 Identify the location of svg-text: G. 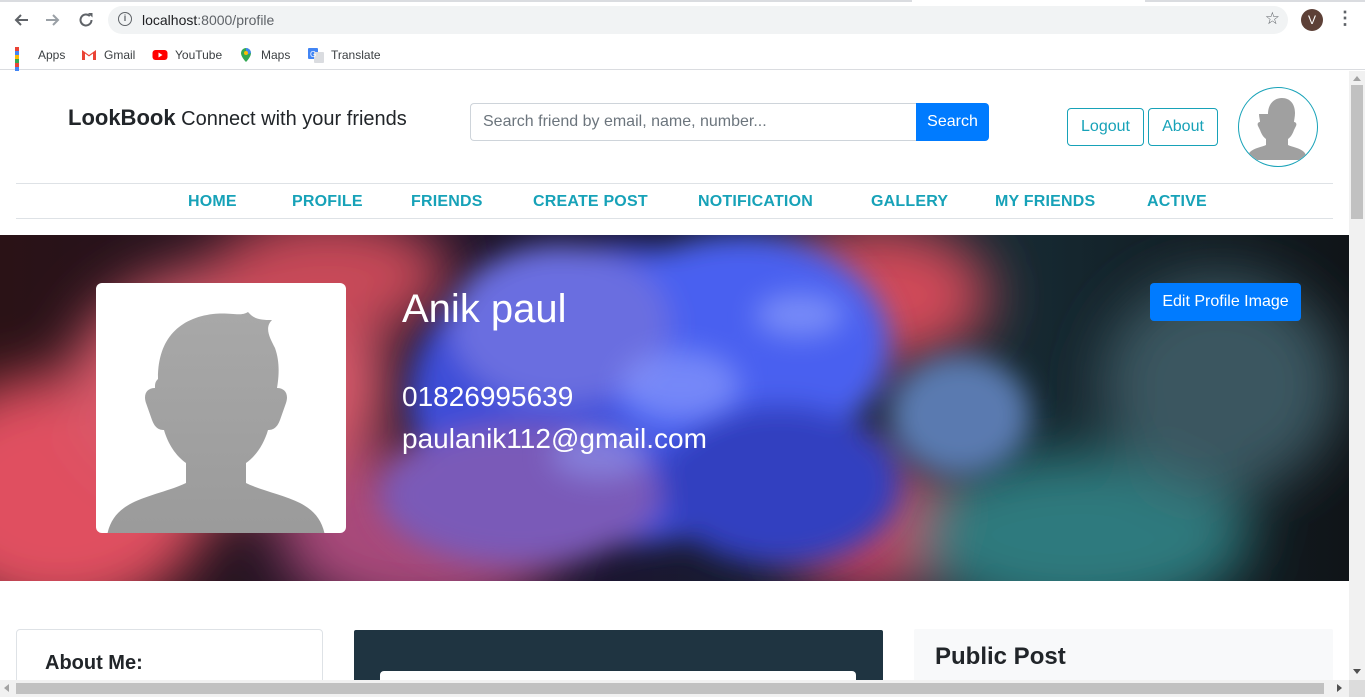
(313, 54).